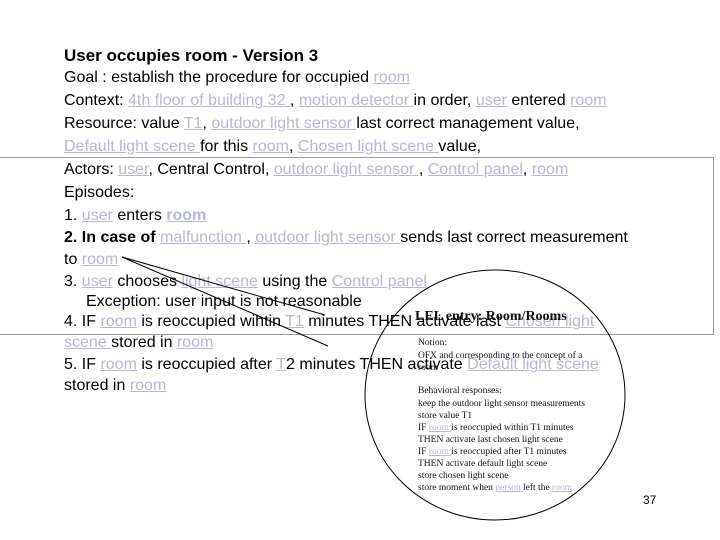 The width and height of the screenshot is (720, 540). I want to click on episode-5-cont: stored in room, so click(115, 386).